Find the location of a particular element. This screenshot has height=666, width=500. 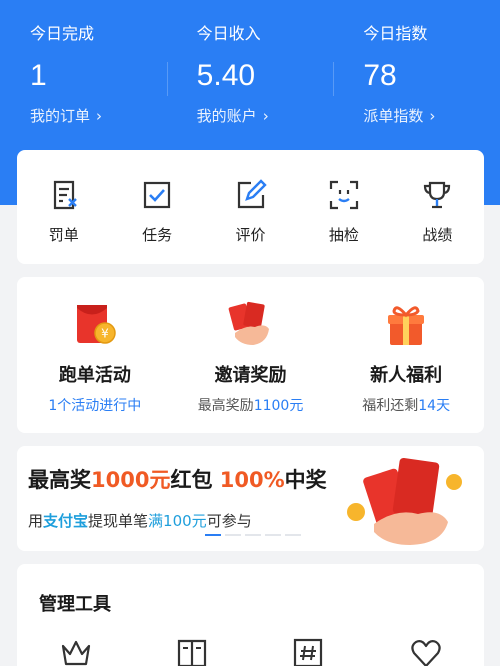

link-label: 我的账户 is located at coordinates (226, 116).